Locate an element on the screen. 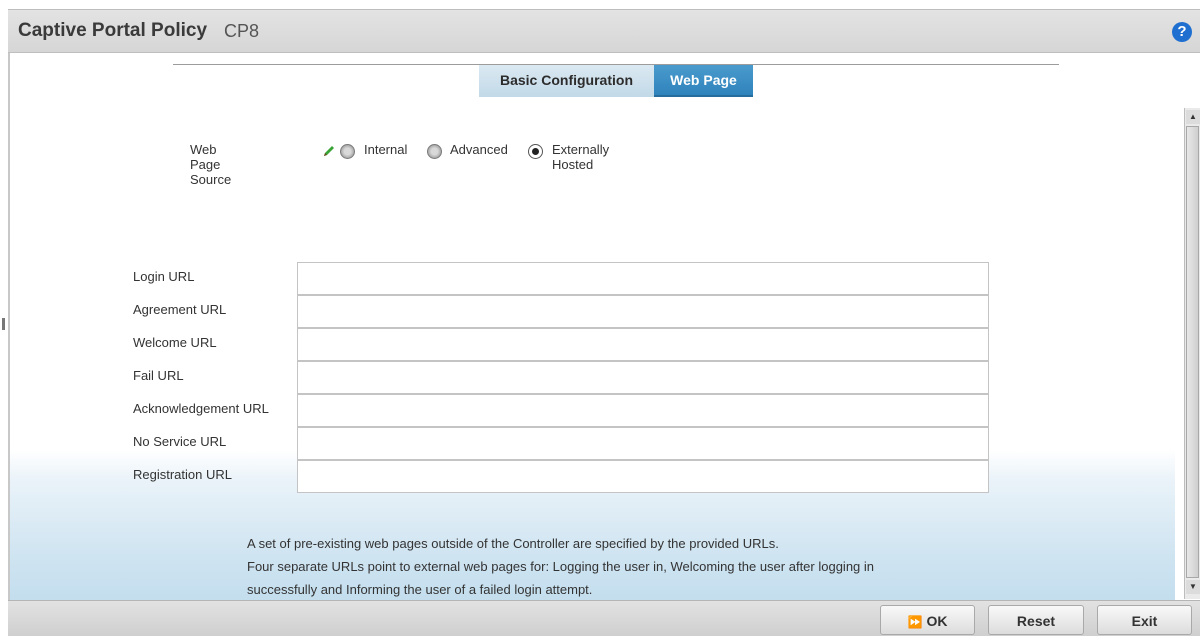  agreement-url-input is located at coordinates (643, 311).